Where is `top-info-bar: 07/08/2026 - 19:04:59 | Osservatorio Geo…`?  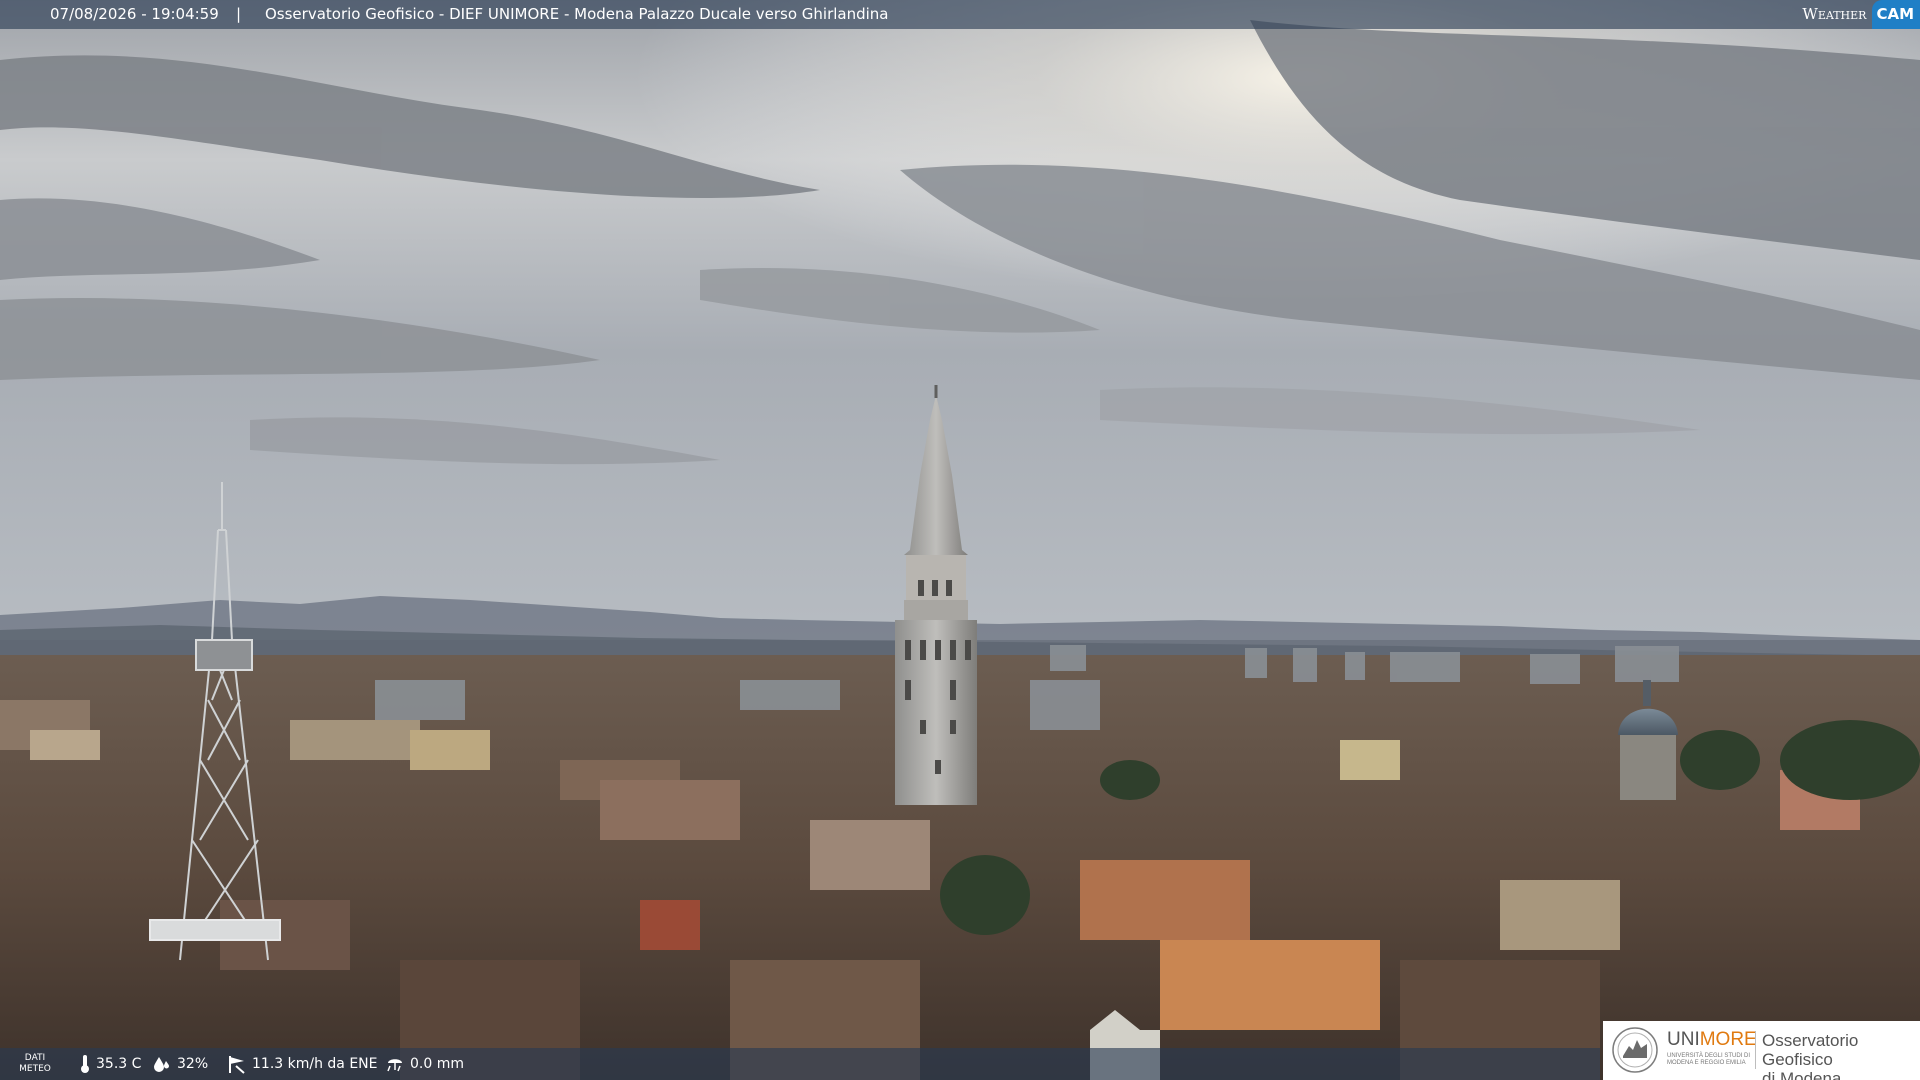
top-info-bar: 07/08/2026 - 19:04:59 | Osservatorio Geo… is located at coordinates (960, 14).